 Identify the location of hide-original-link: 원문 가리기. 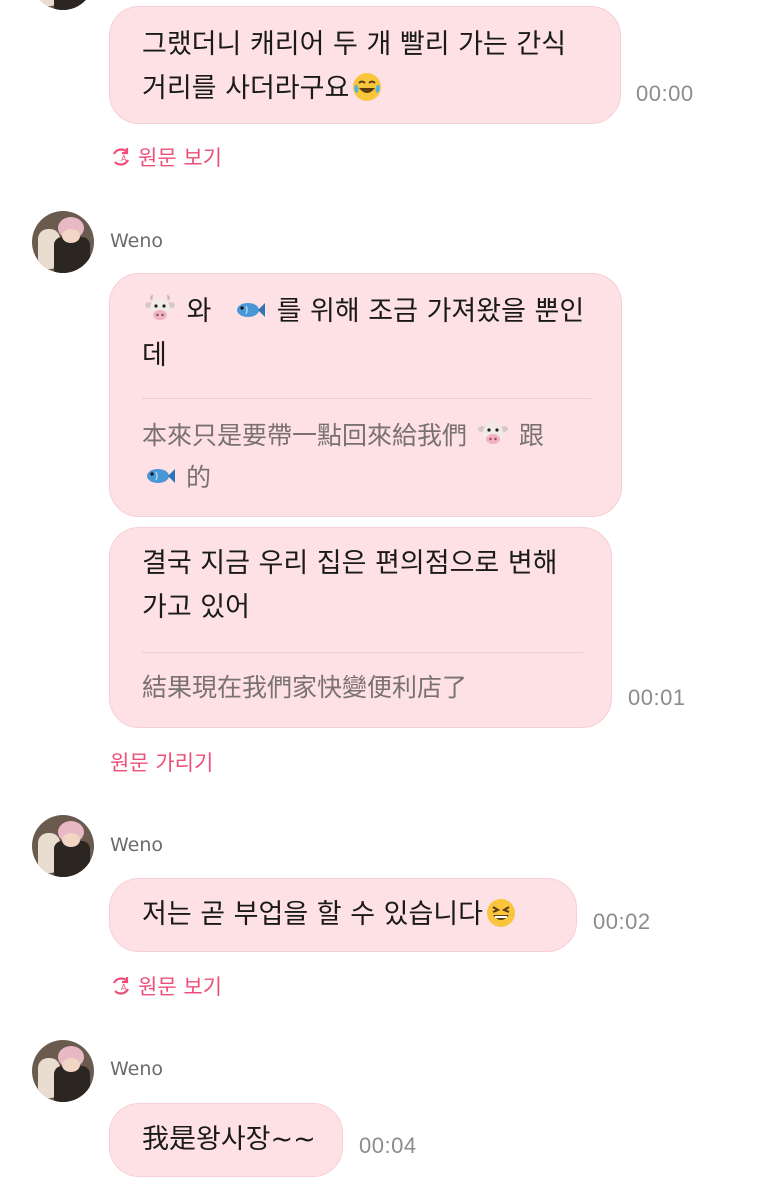
(161, 762).